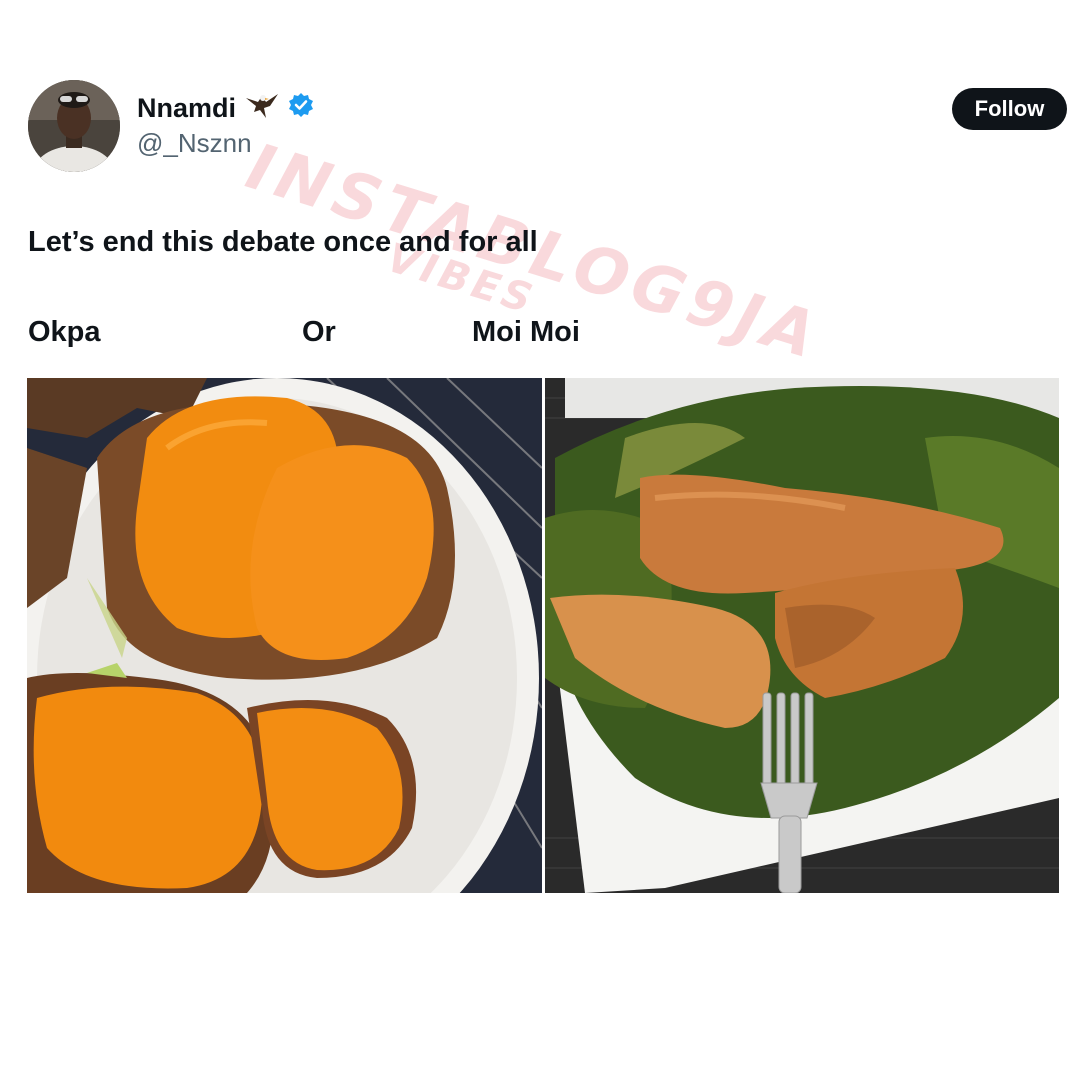  I want to click on verified-badge-icon, so click(301, 108).